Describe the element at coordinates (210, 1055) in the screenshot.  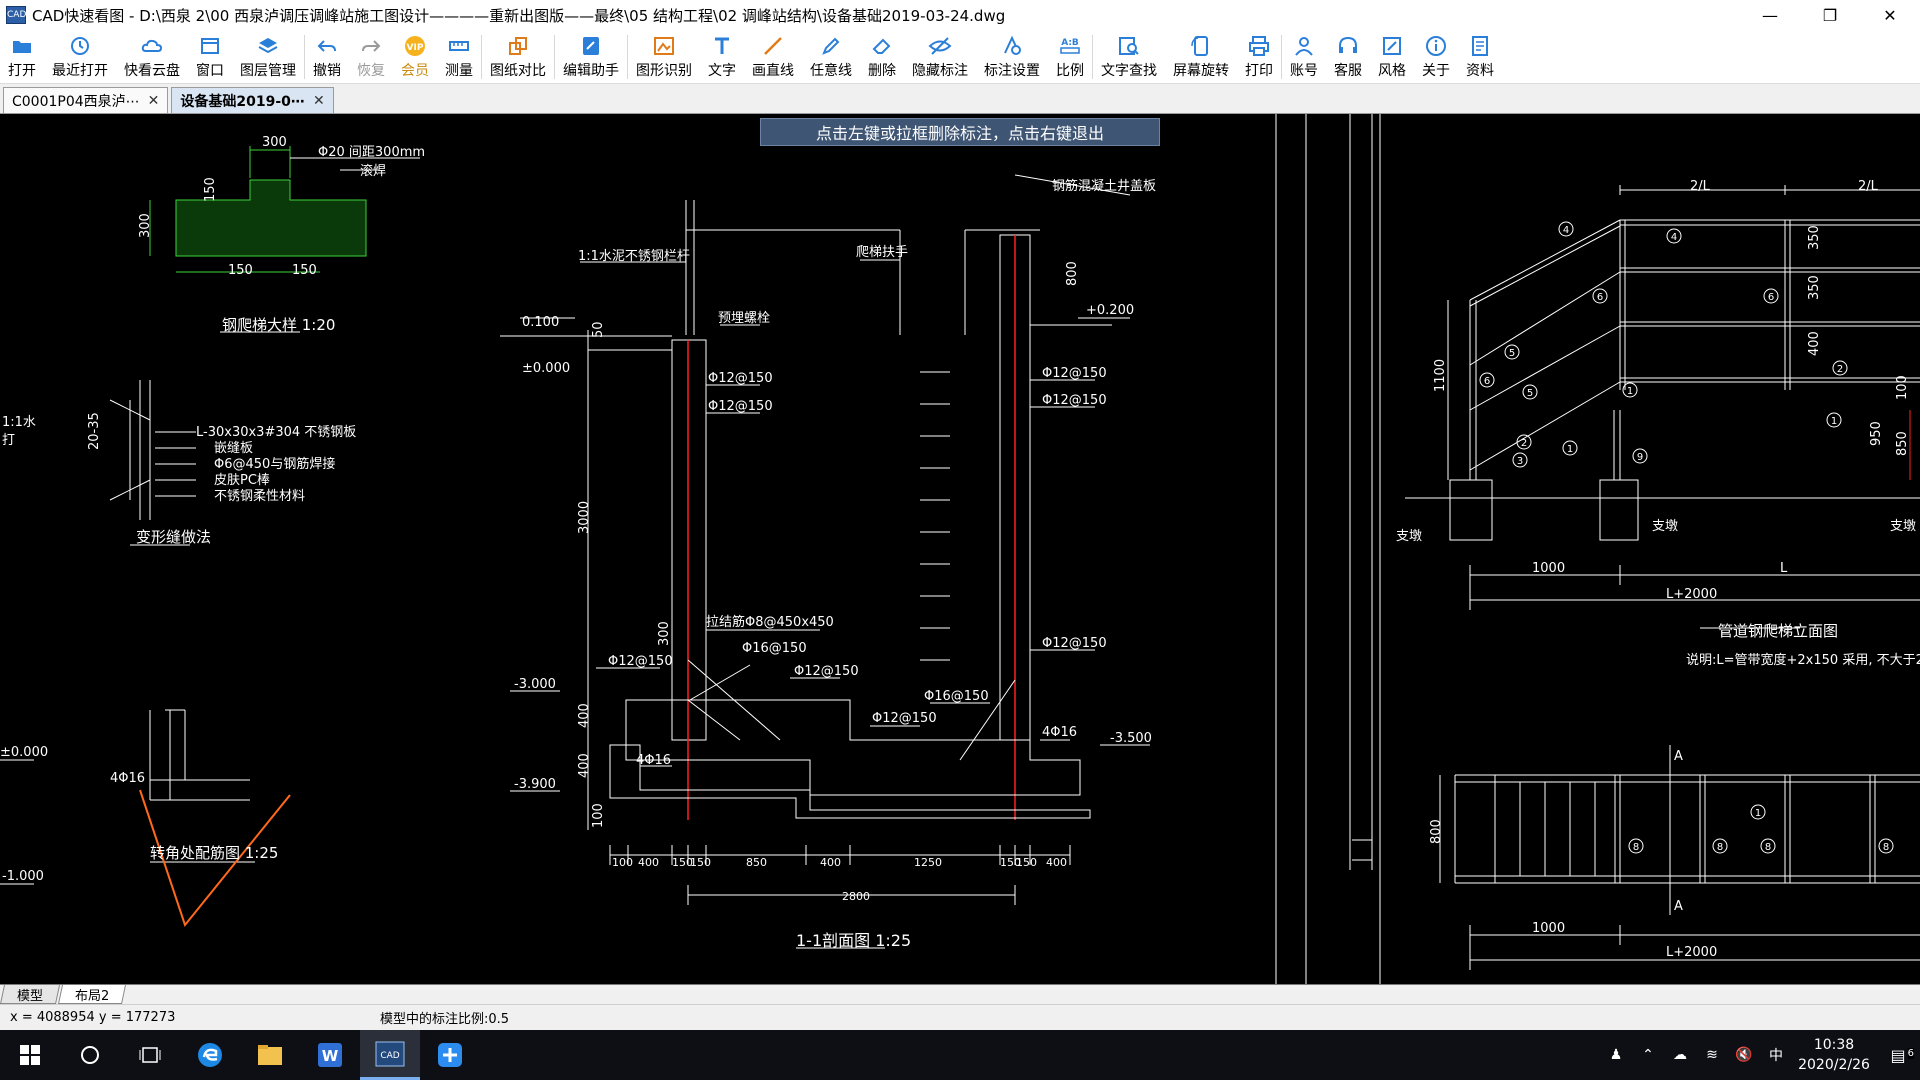
I see `taskbar-edge` at that location.